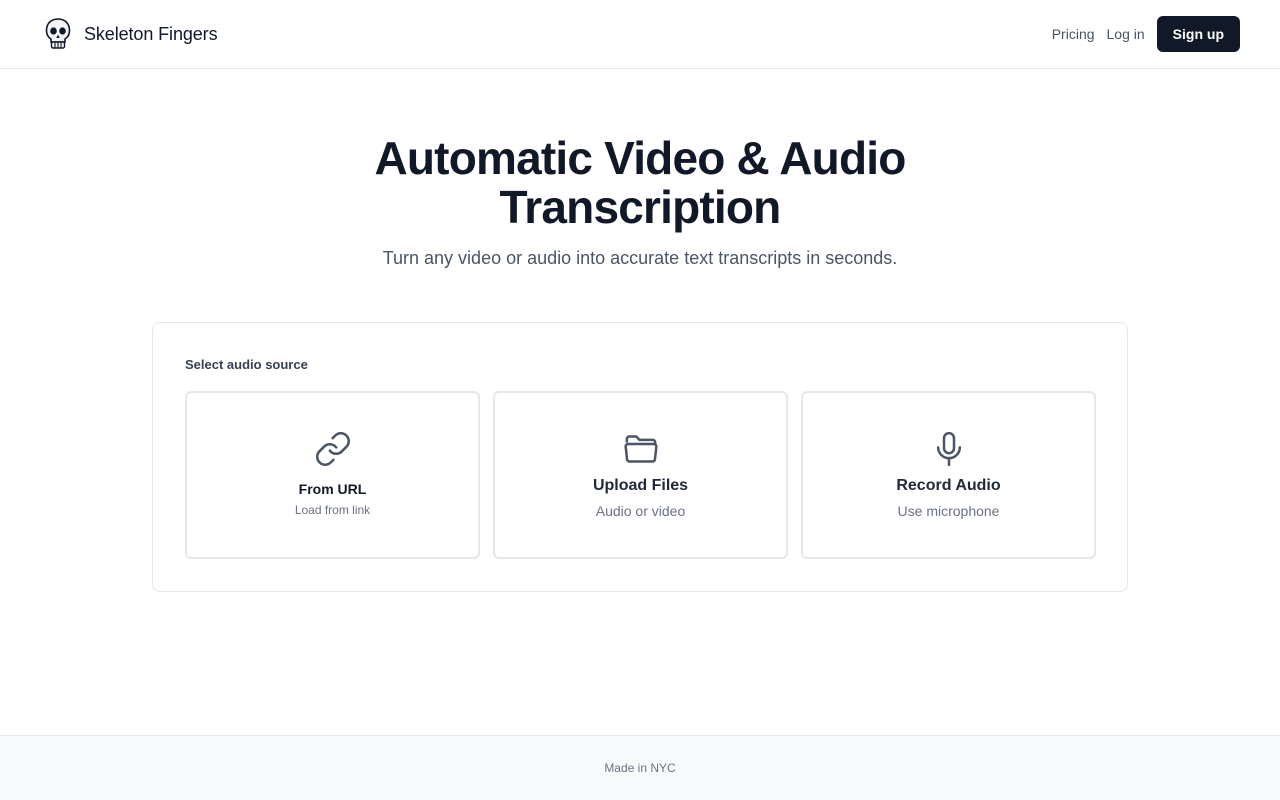 The image size is (1280, 800). What do you see at coordinates (948, 475) in the screenshot?
I see `record-audio-option: Record Audio Use microphone` at bounding box center [948, 475].